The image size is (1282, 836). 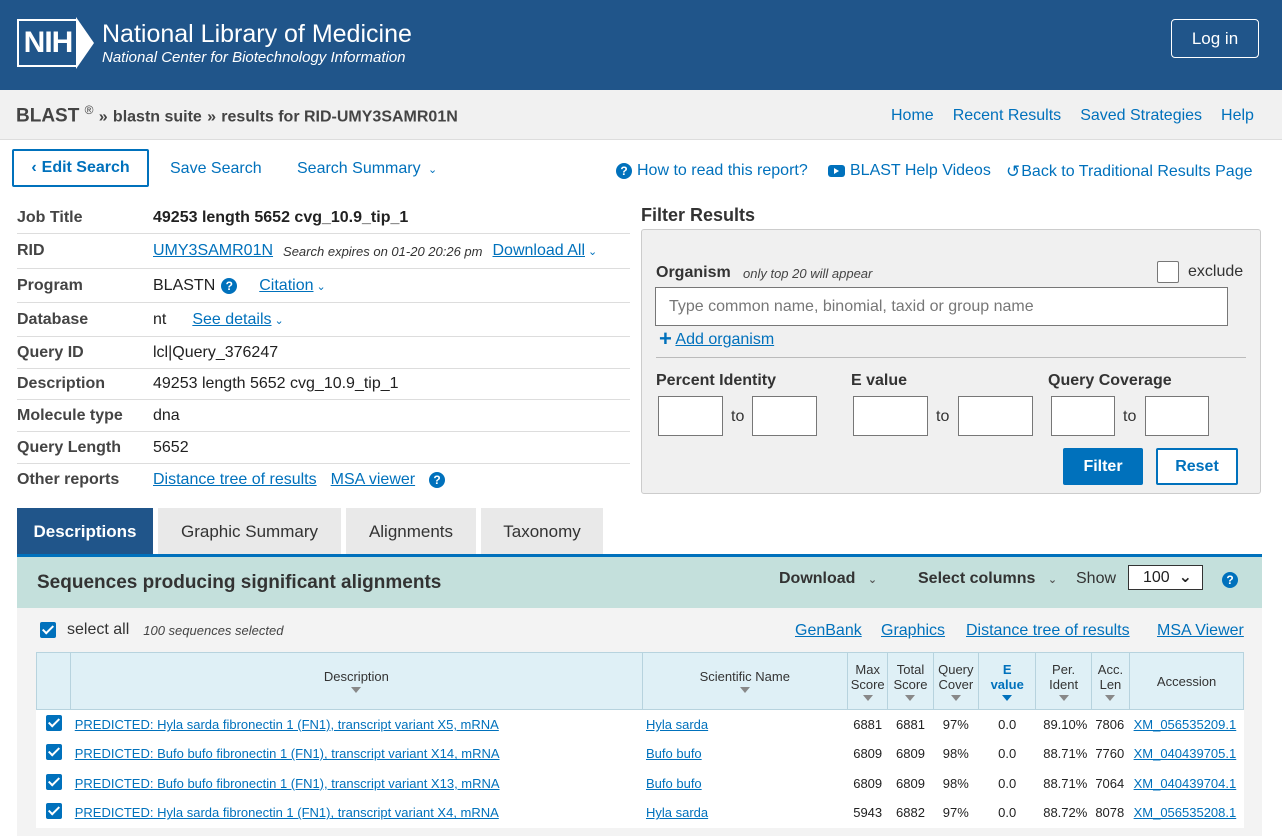 I want to click on row-accession: XM_056535208.1, so click(x=1185, y=812).